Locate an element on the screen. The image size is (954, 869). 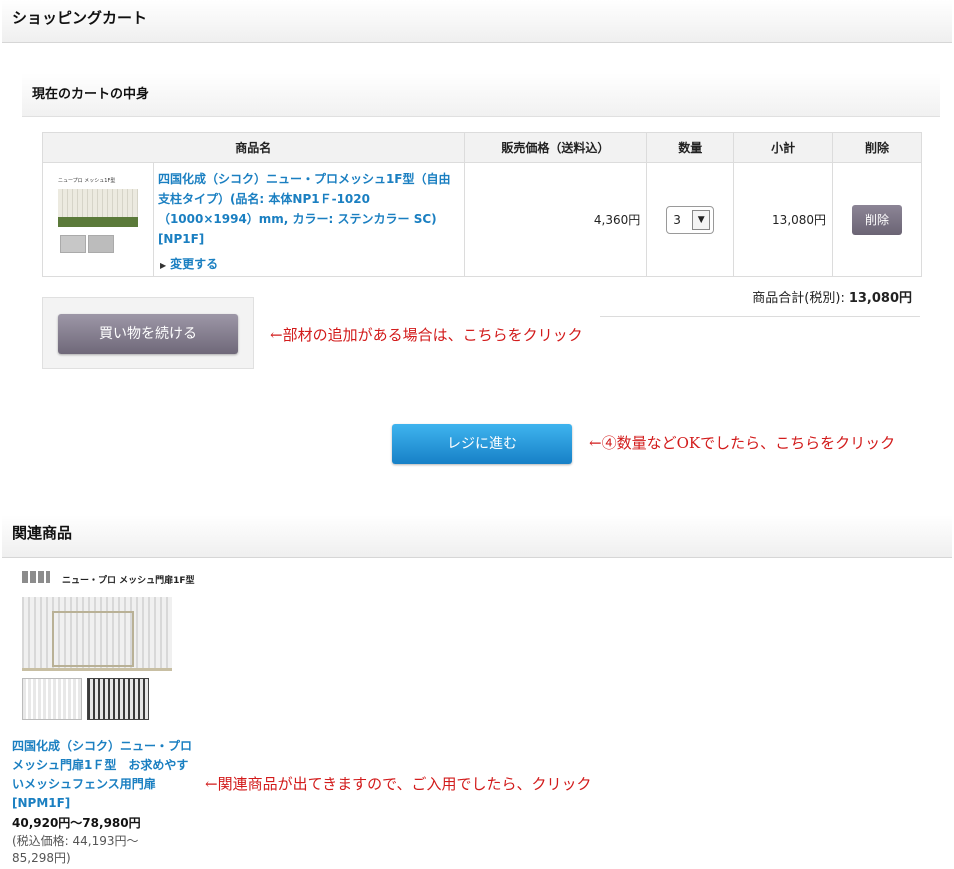
product-thumbnail: ニュープロ メッシュ1F型 is located at coordinates (97, 220).